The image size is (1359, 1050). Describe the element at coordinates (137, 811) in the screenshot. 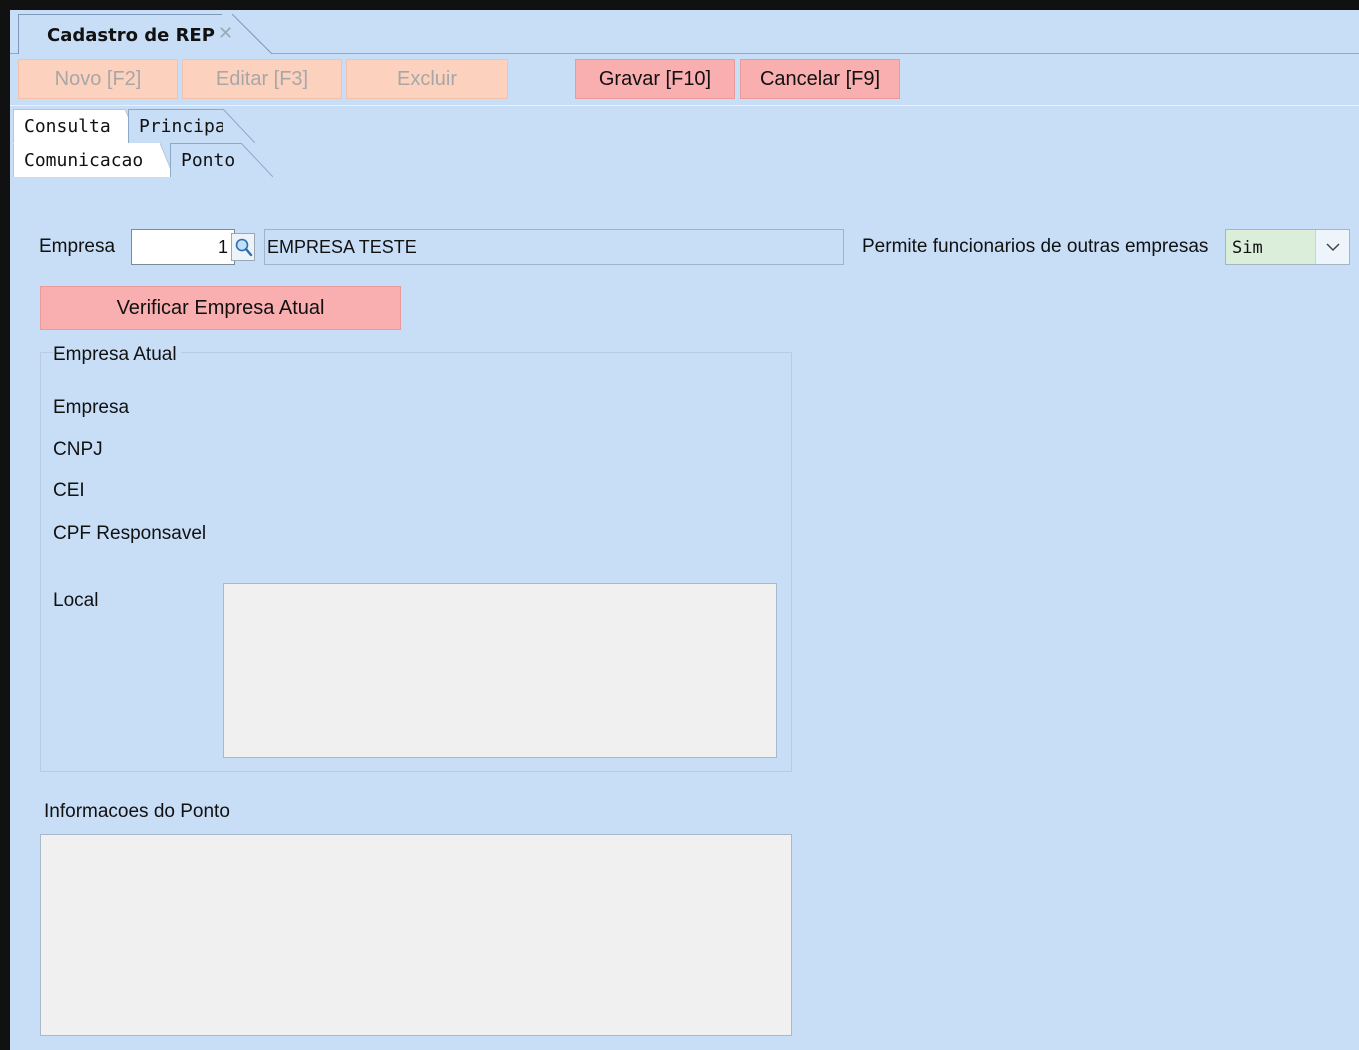

I see `informacoes-ponto-title: Informacoes do Ponto` at that location.